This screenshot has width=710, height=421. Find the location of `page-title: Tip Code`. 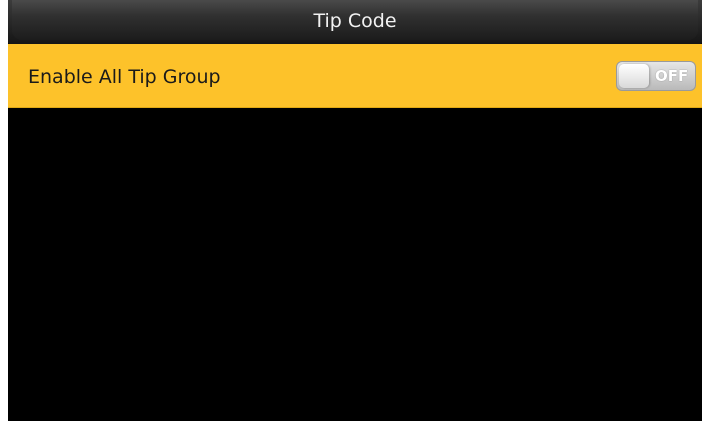

page-title: Tip Code is located at coordinates (355, 21).